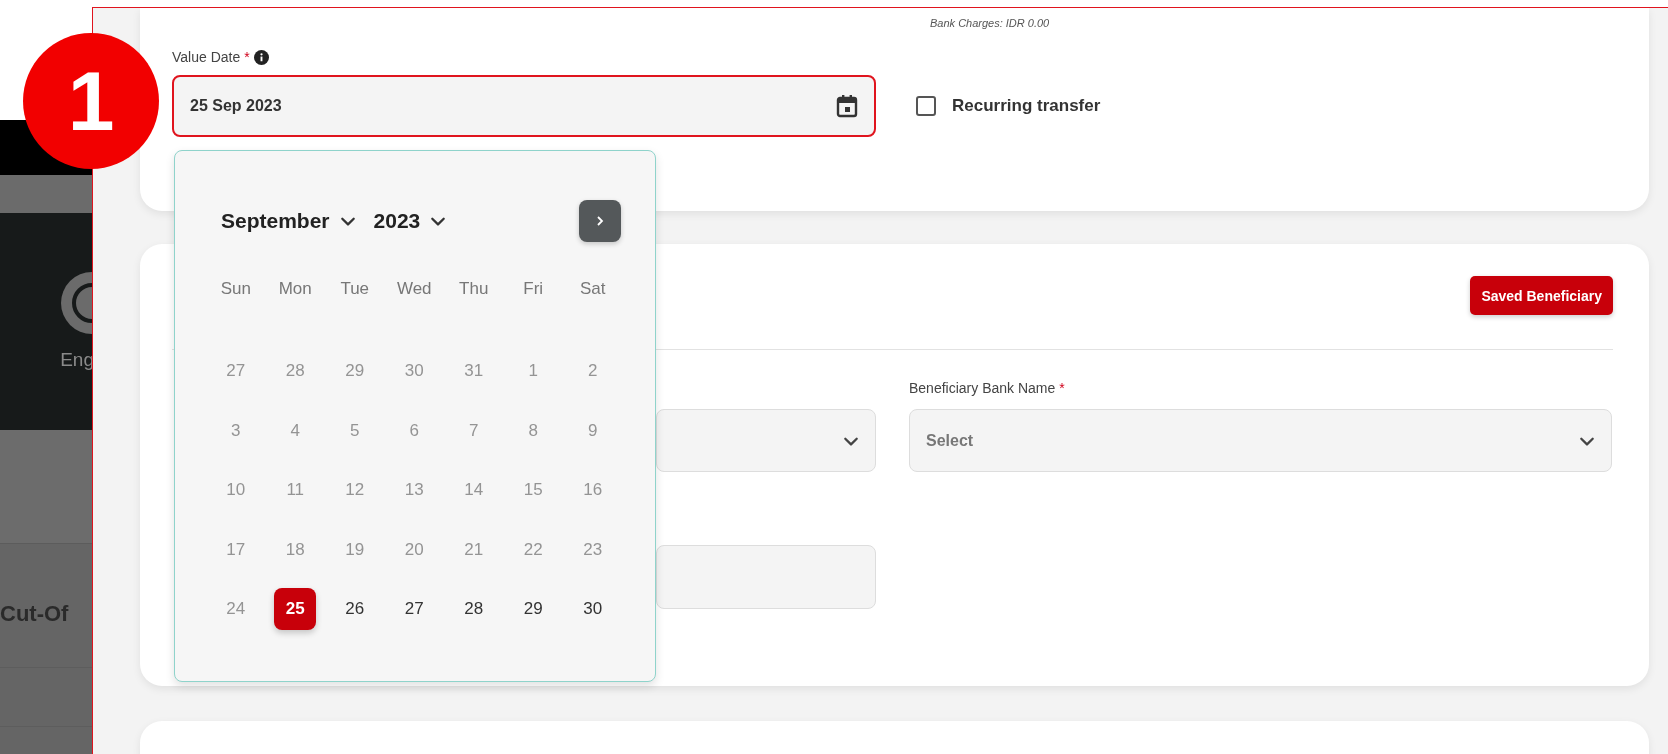 The width and height of the screenshot is (1668, 754). What do you see at coordinates (288, 221) in the screenshot?
I see `month-select: September` at bounding box center [288, 221].